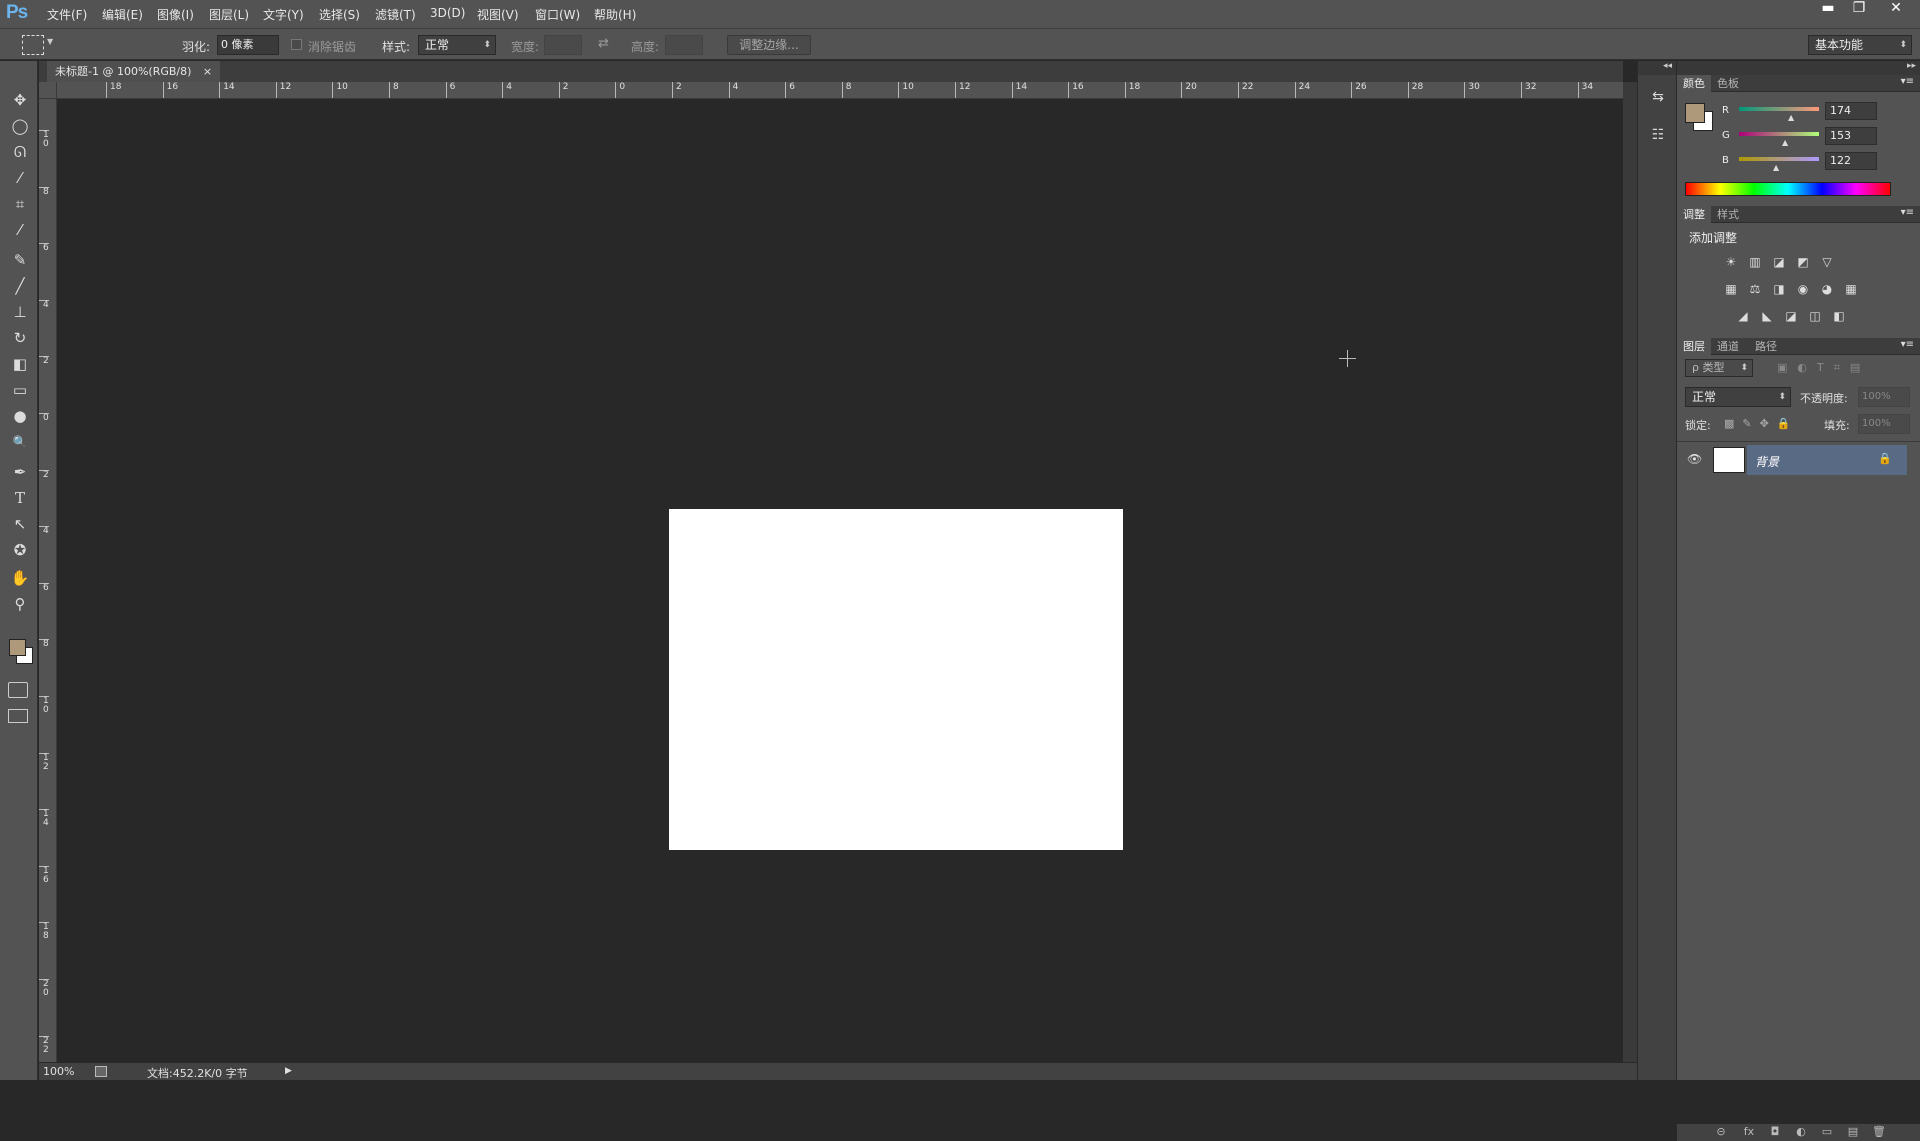  I want to click on hand-tool-icon: ✋, so click(20, 578).